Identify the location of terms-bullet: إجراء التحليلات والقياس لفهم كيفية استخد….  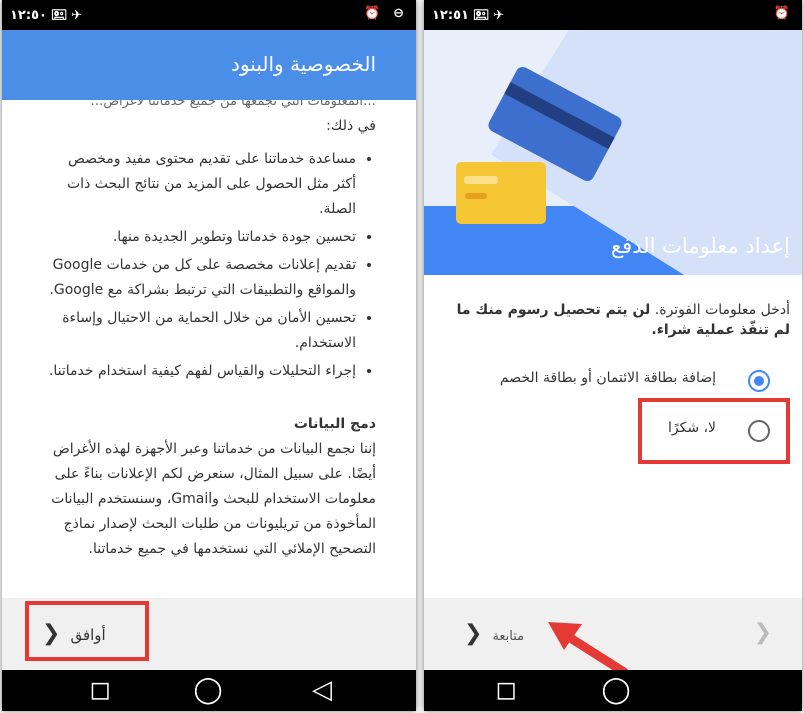
(199, 371).